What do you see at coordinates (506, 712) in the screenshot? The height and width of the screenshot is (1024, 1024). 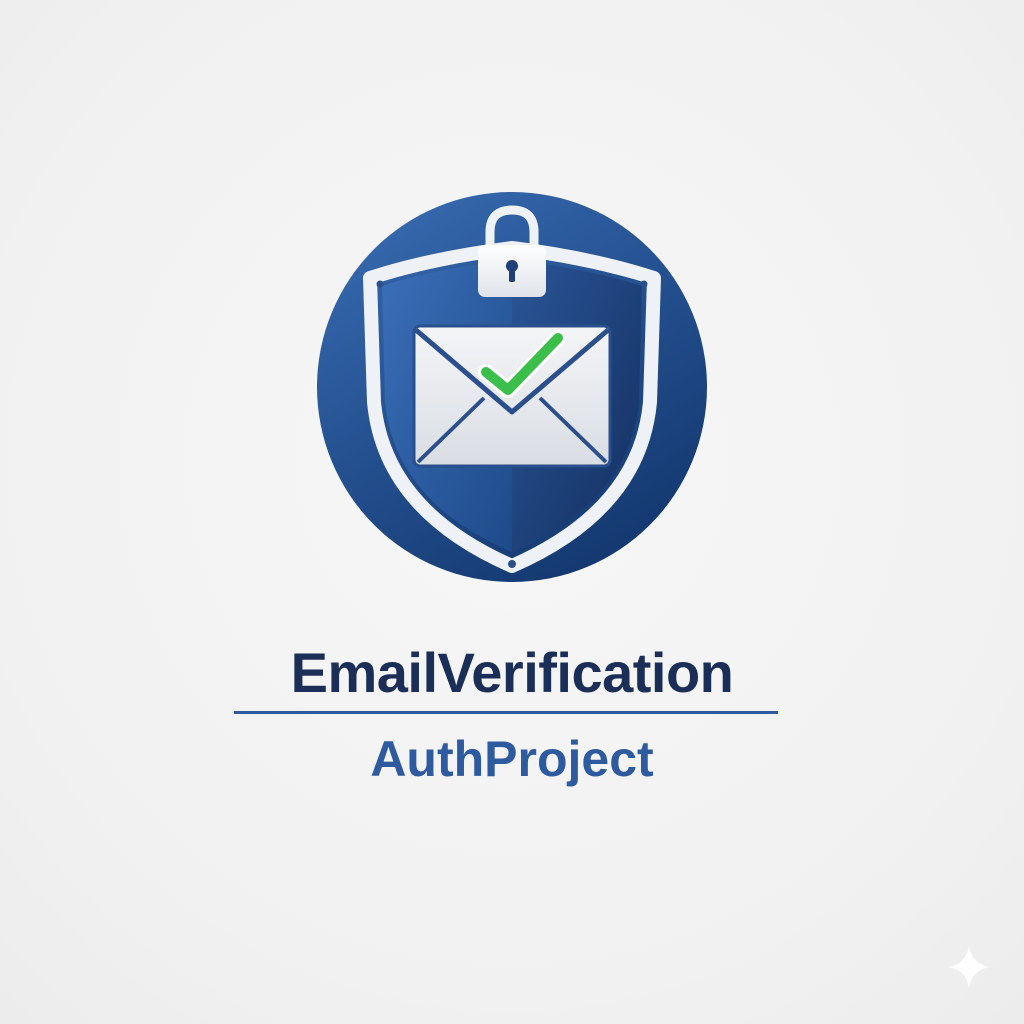 I see `title-divider` at bounding box center [506, 712].